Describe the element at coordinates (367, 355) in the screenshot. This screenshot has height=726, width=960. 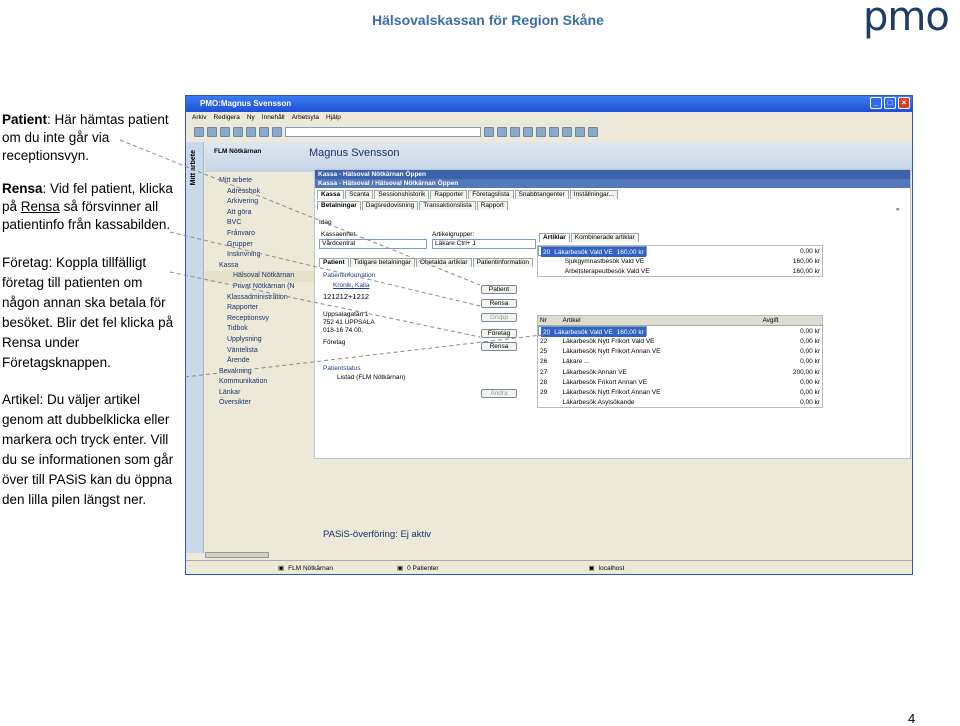
I see `callout-line-artikel` at that location.